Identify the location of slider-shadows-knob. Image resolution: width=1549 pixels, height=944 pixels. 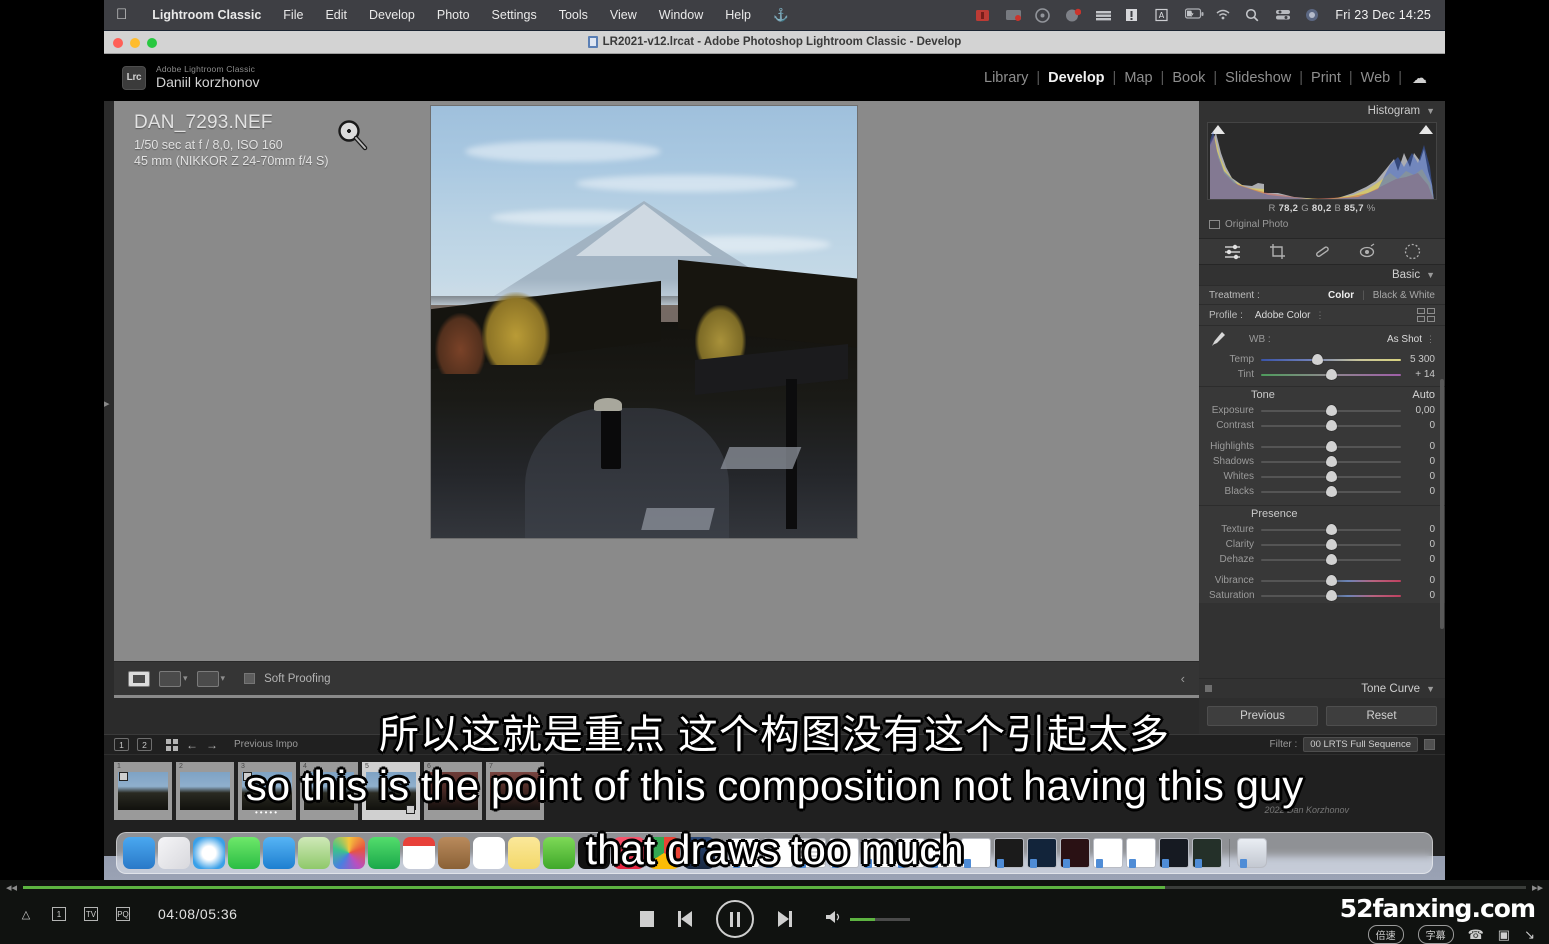
(1331, 461).